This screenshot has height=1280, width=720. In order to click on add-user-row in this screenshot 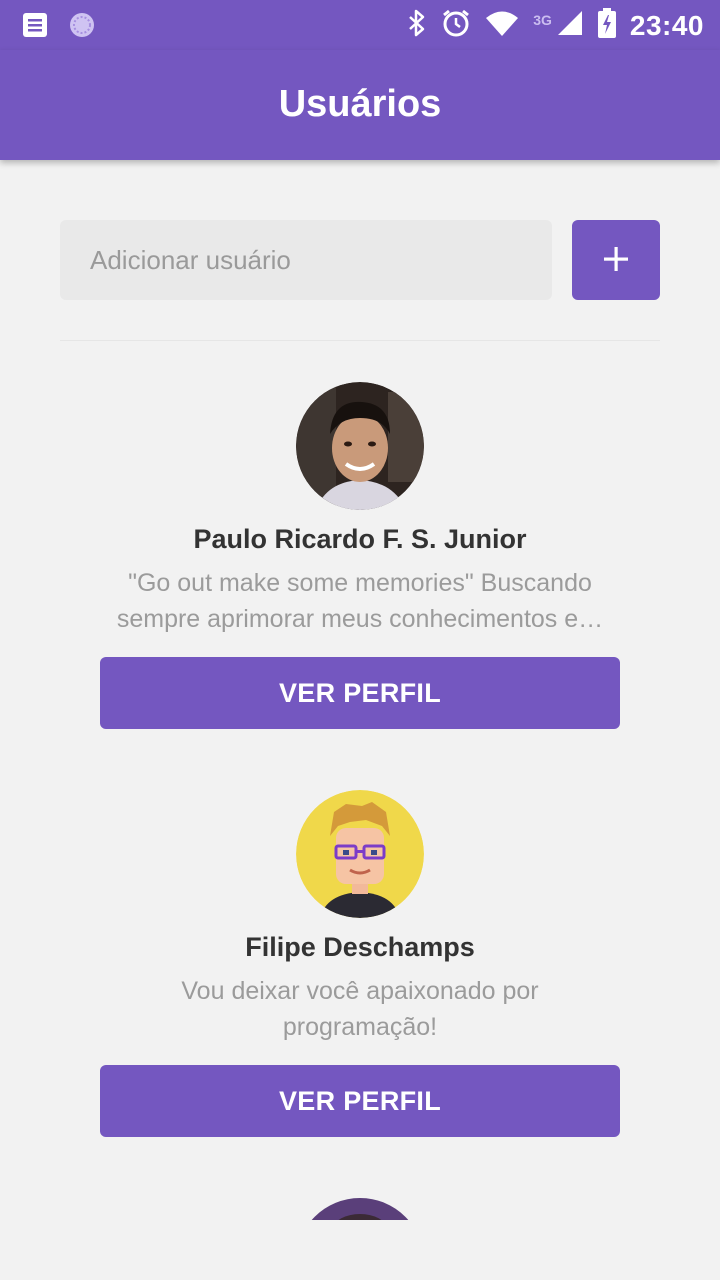, I will do `click(360, 260)`.